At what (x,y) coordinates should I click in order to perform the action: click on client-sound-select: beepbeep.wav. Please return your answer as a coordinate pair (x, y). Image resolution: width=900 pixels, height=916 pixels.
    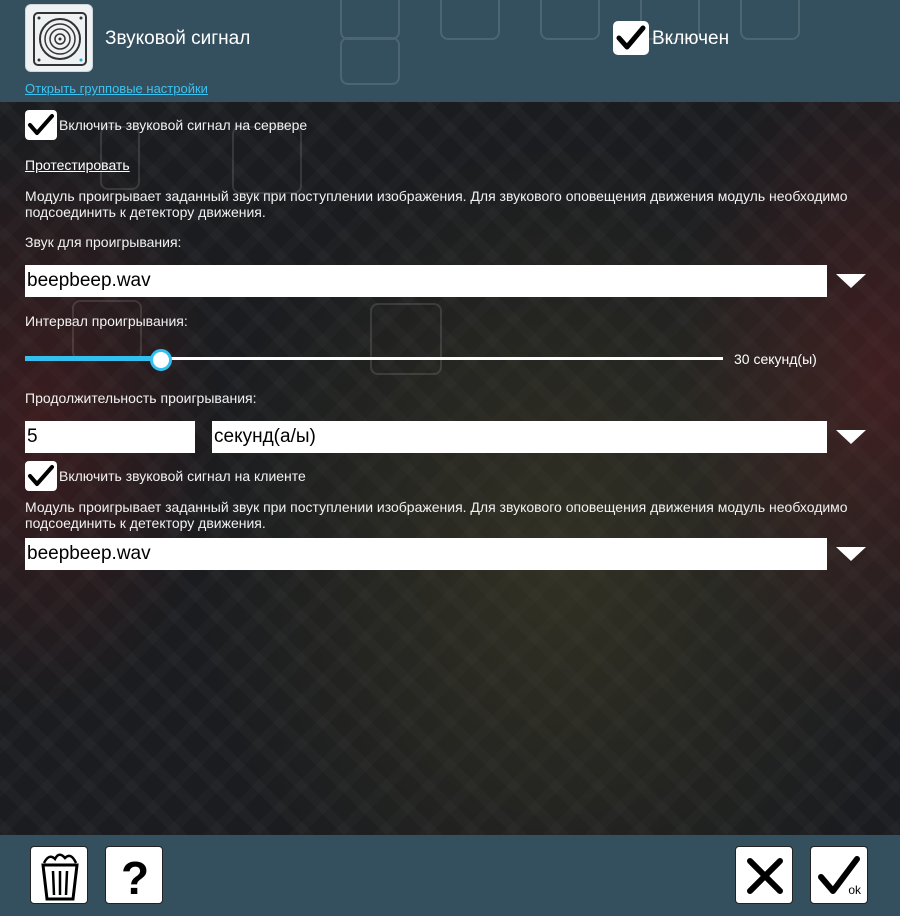
    Looking at the image, I should click on (426, 554).